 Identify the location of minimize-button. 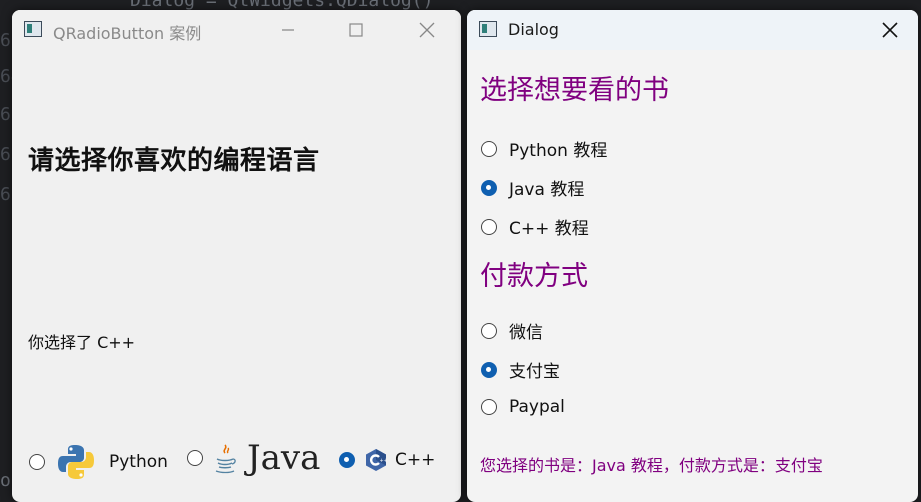
(288, 30).